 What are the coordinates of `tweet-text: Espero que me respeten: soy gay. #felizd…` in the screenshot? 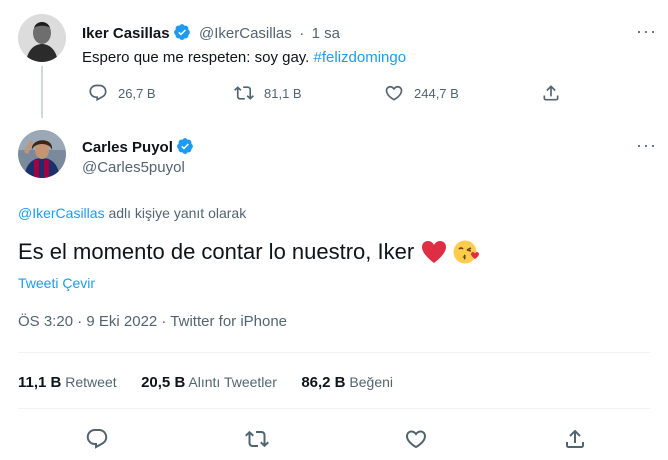 It's located at (244, 57).